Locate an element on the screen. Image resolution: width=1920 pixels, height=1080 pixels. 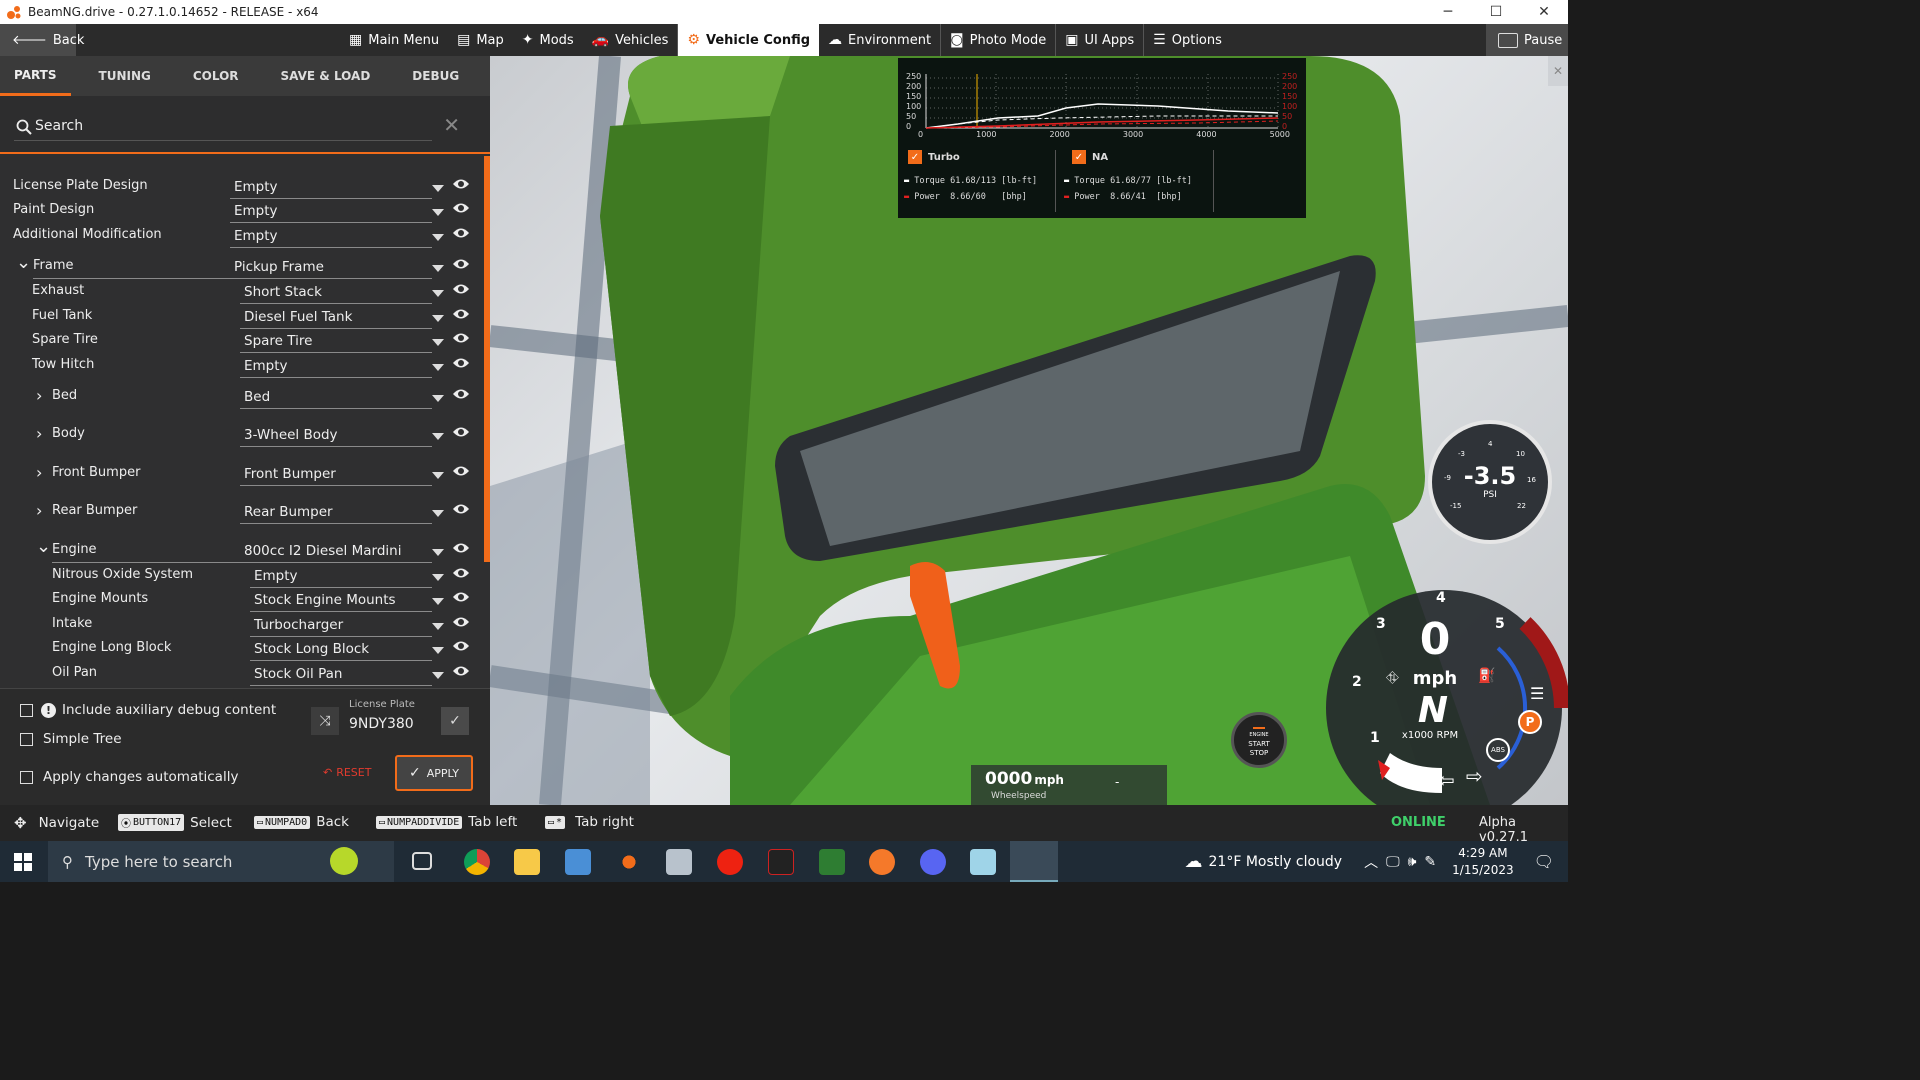
minecraft-icon is located at coordinates (832, 862).